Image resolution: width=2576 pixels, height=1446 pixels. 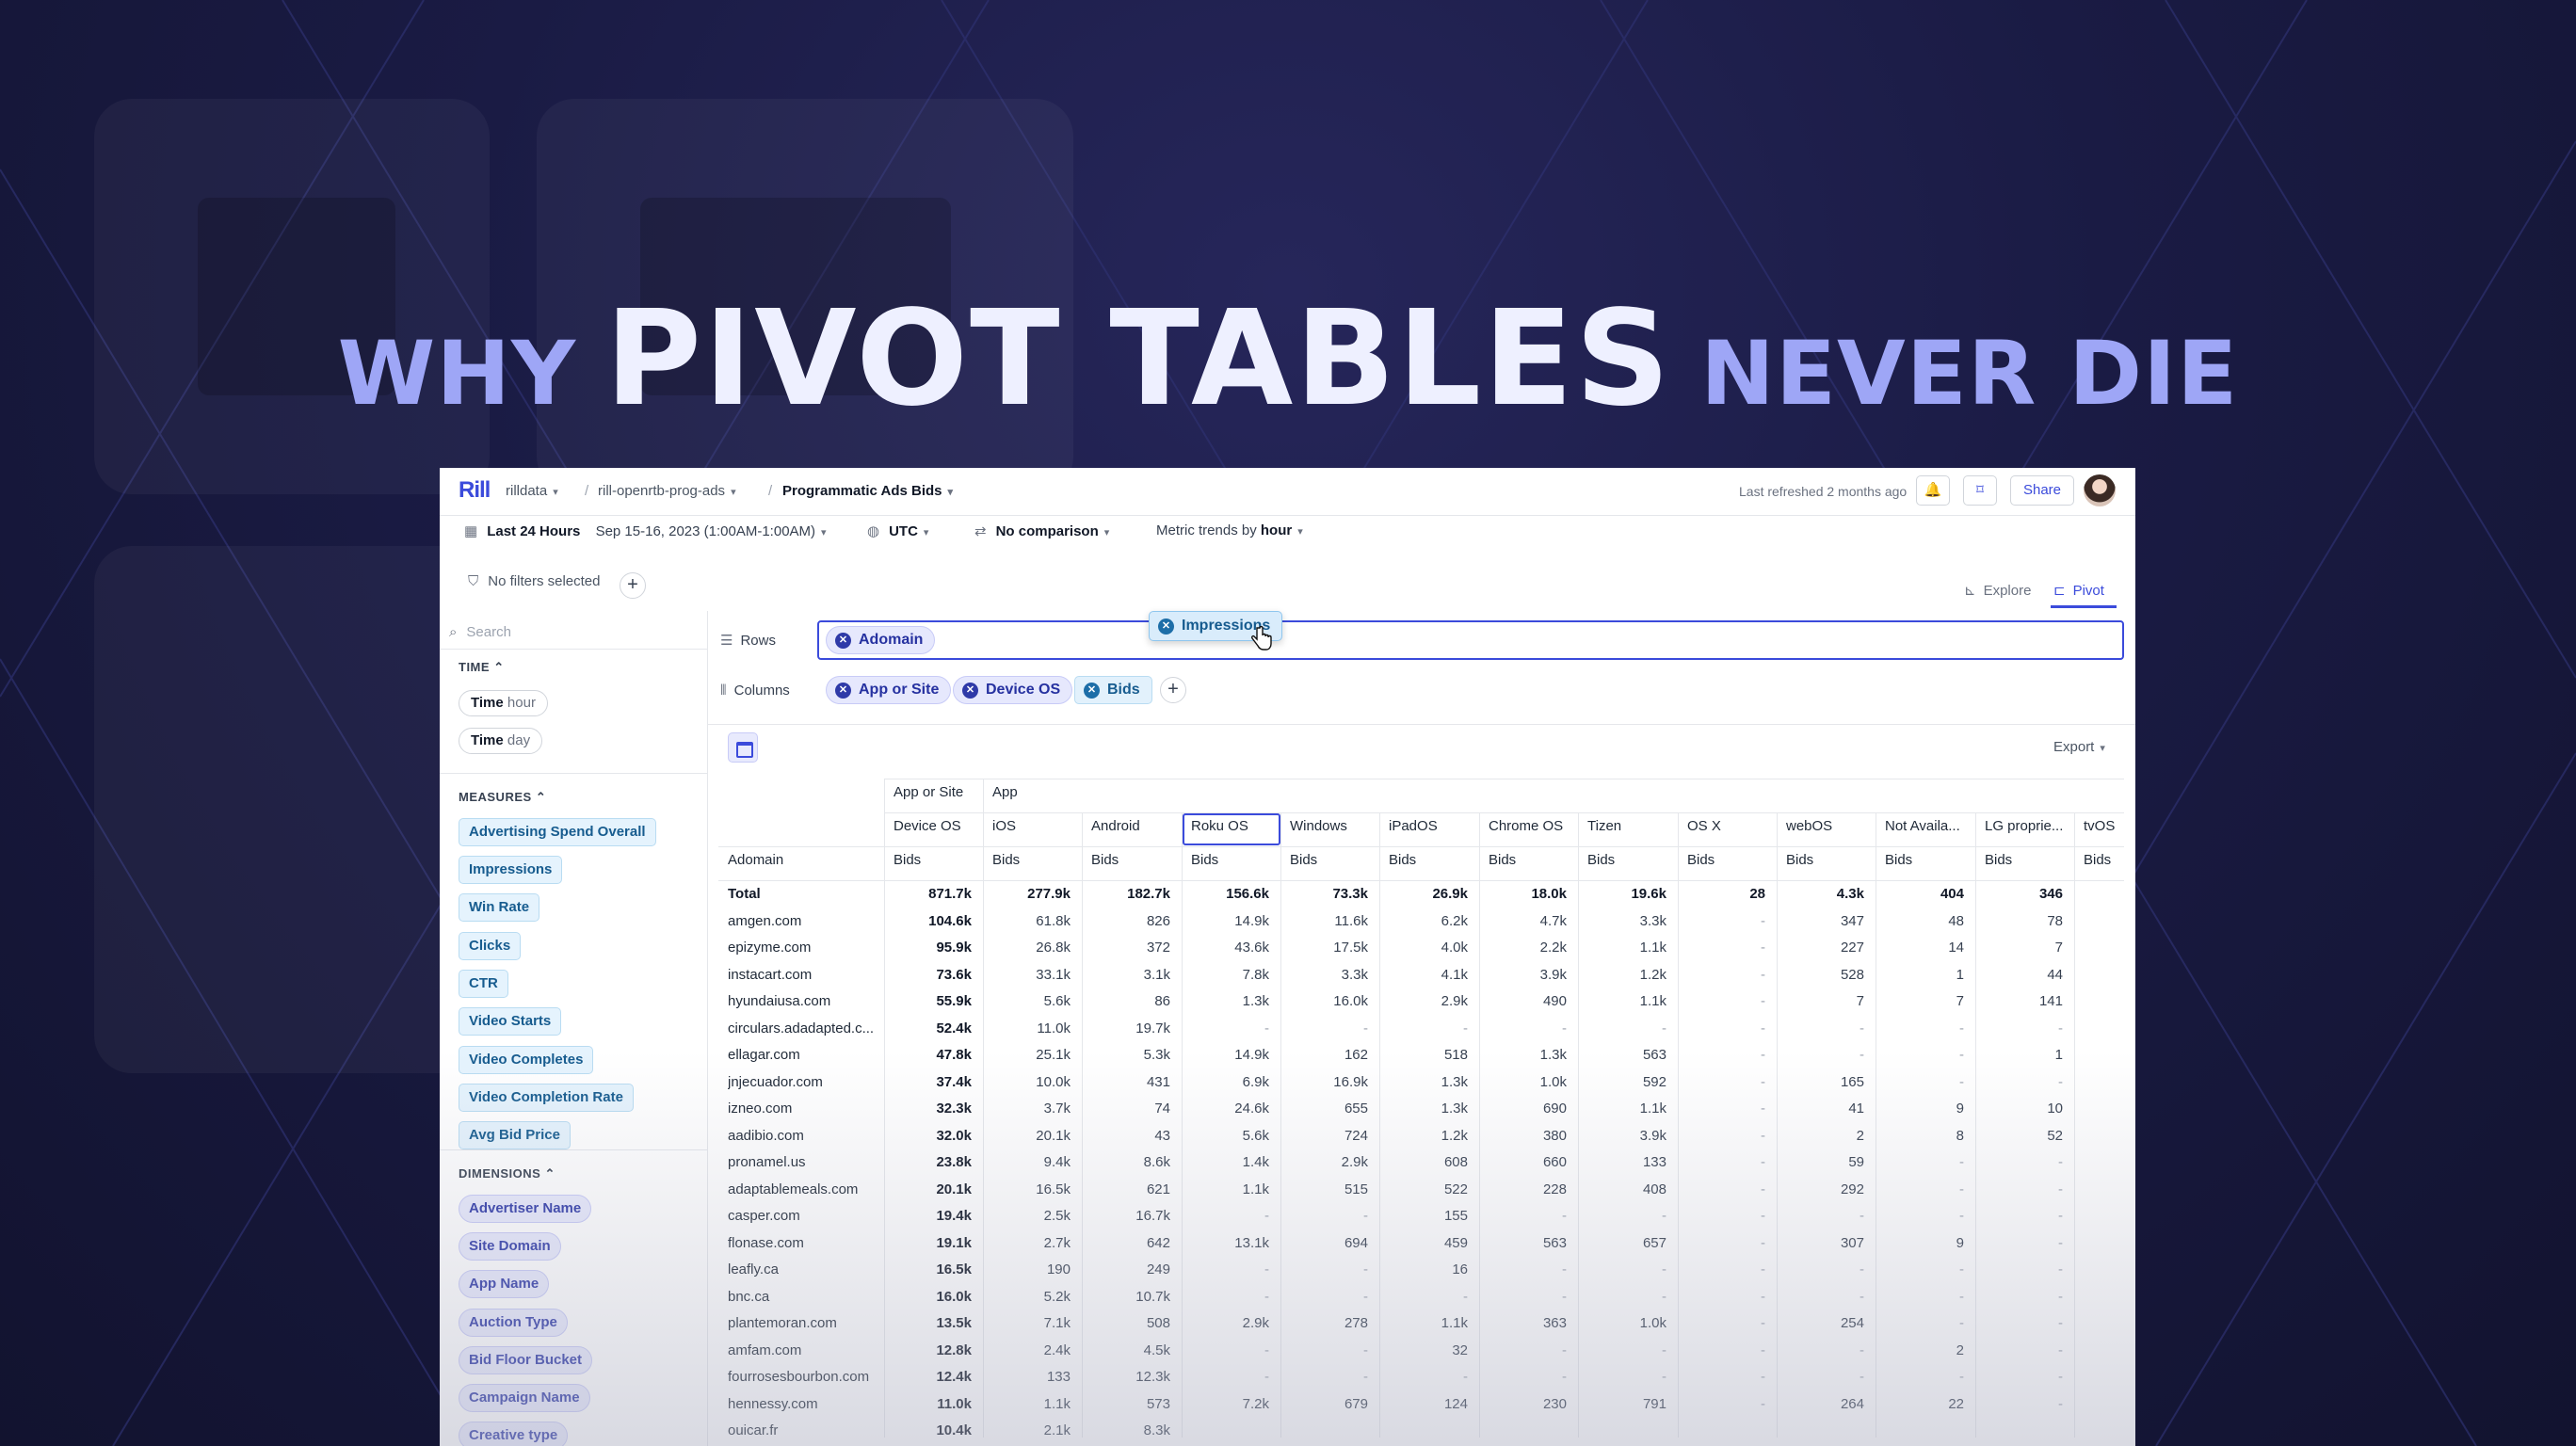 I want to click on table-cell: 78, so click(x=2019, y=921).